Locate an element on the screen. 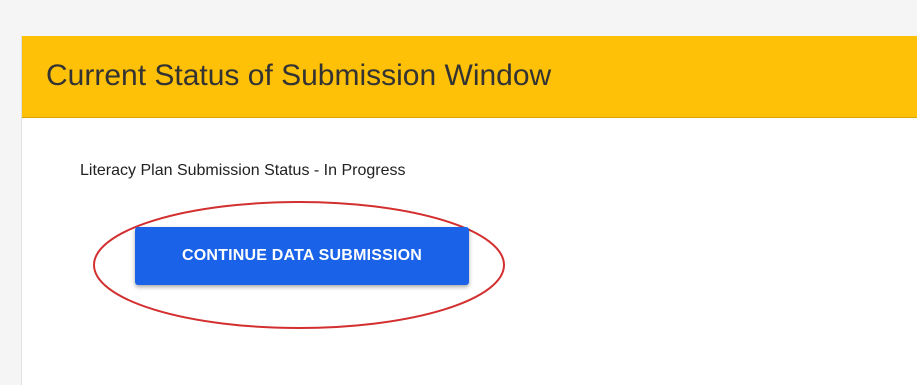  card-title: Current Status of Submission Window is located at coordinates (299, 75).